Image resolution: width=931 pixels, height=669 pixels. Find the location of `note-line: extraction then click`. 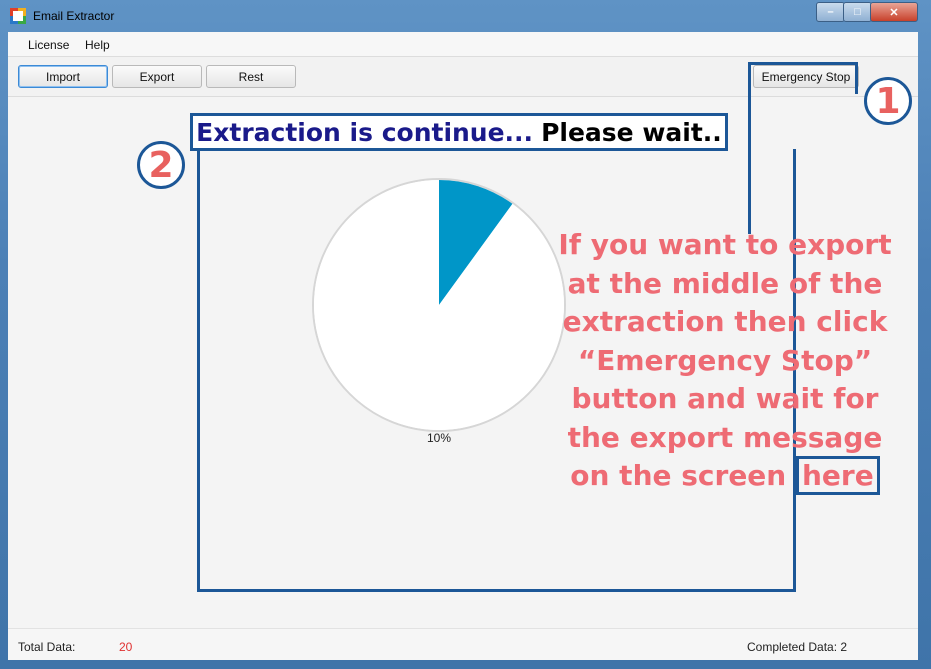

note-line: extraction then click is located at coordinates (725, 321).